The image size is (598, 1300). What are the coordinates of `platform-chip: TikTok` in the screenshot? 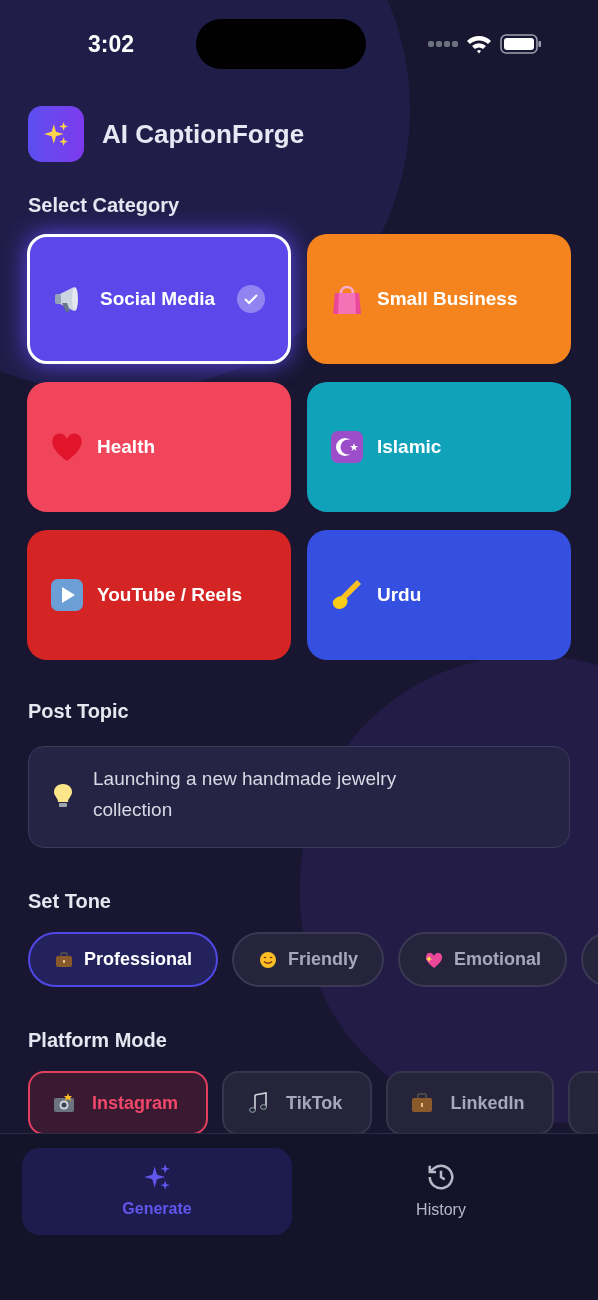 It's located at (297, 1102).